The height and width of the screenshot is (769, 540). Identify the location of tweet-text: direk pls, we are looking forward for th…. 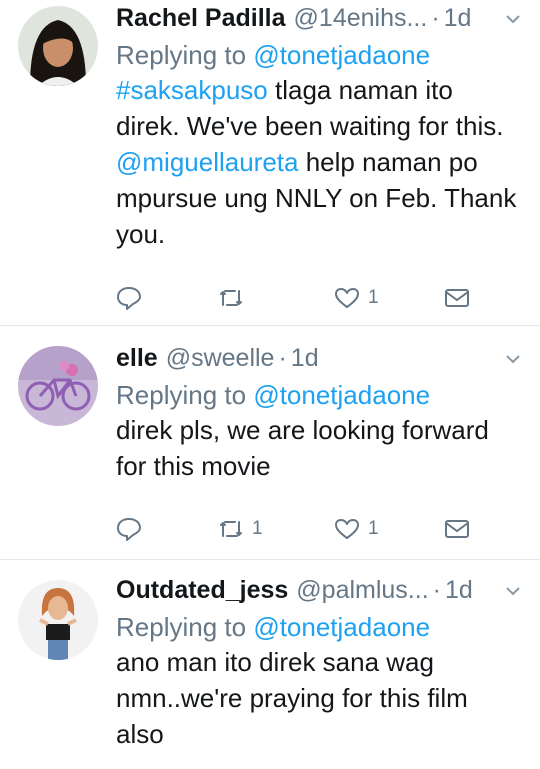
(302, 448).